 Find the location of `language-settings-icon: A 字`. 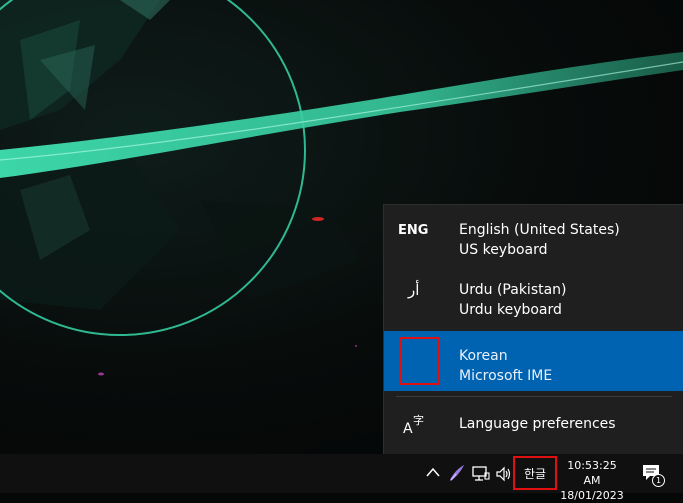

language-settings-icon: A 字 is located at coordinates (413, 425).